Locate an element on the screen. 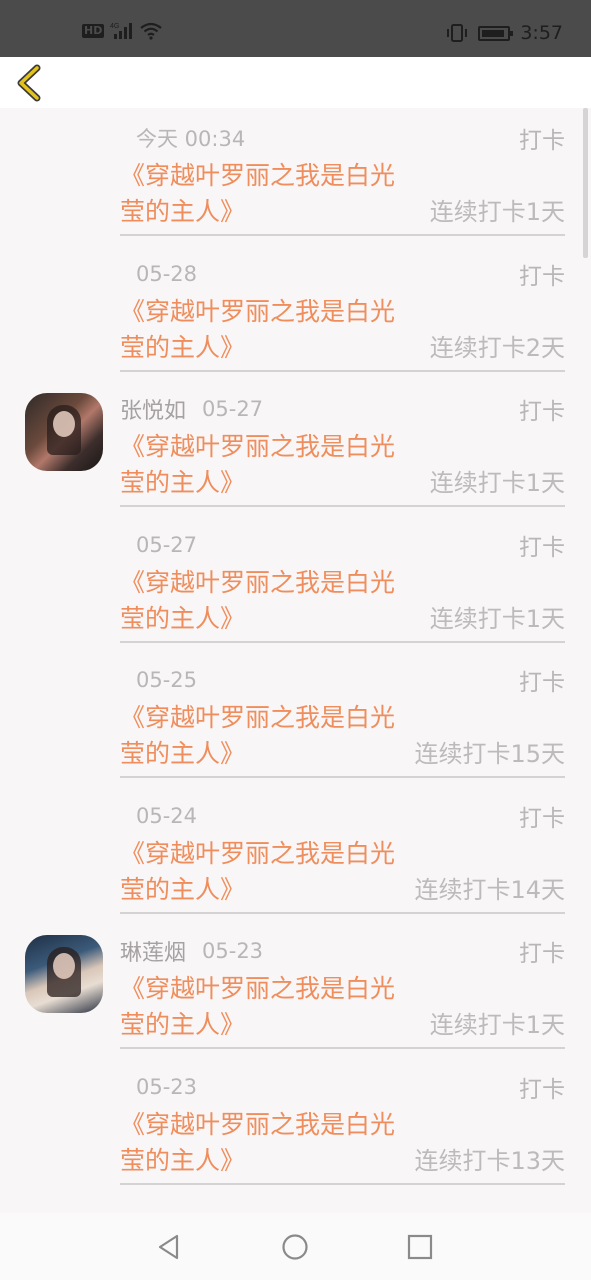 The width and height of the screenshot is (591, 1280). checkin-item: 05-27 打卡《穿越叶罗丽之我是白光莹的主人》 连续打卡1天 is located at coordinates (295, 583).